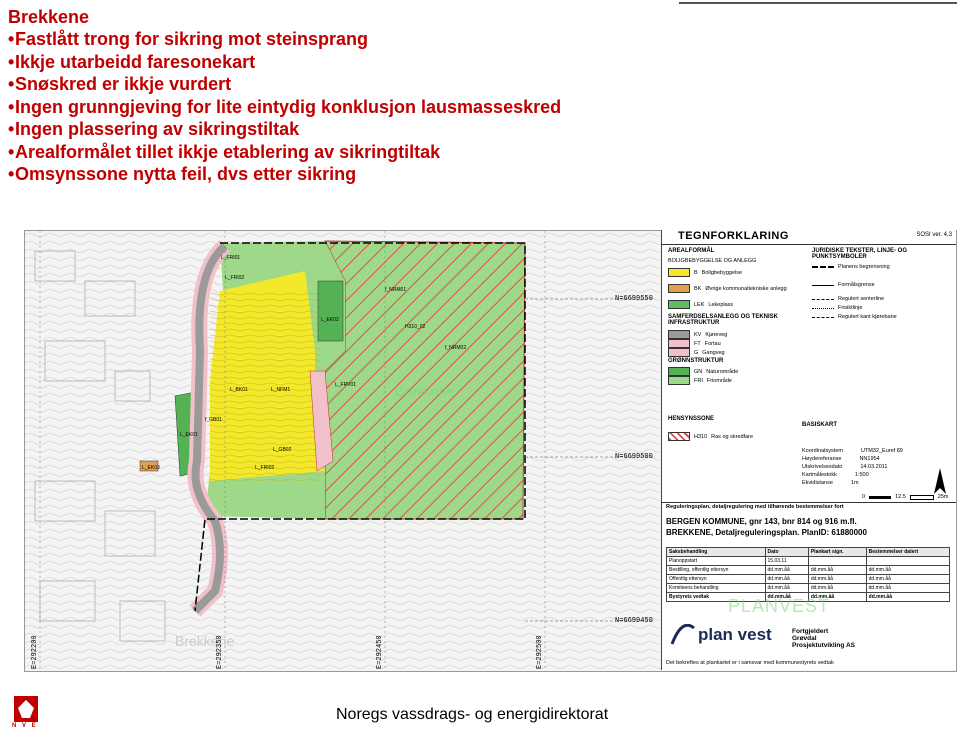 The image size is (960, 738). Describe the element at coordinates (540, 652) in the screenshot. I see `coordinate-label: E=292500` at that location.